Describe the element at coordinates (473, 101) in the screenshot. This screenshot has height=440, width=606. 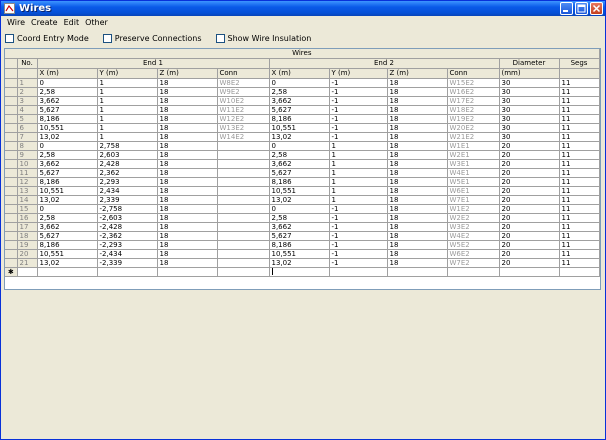
I see `cell-conn2: W17E2` at that location.